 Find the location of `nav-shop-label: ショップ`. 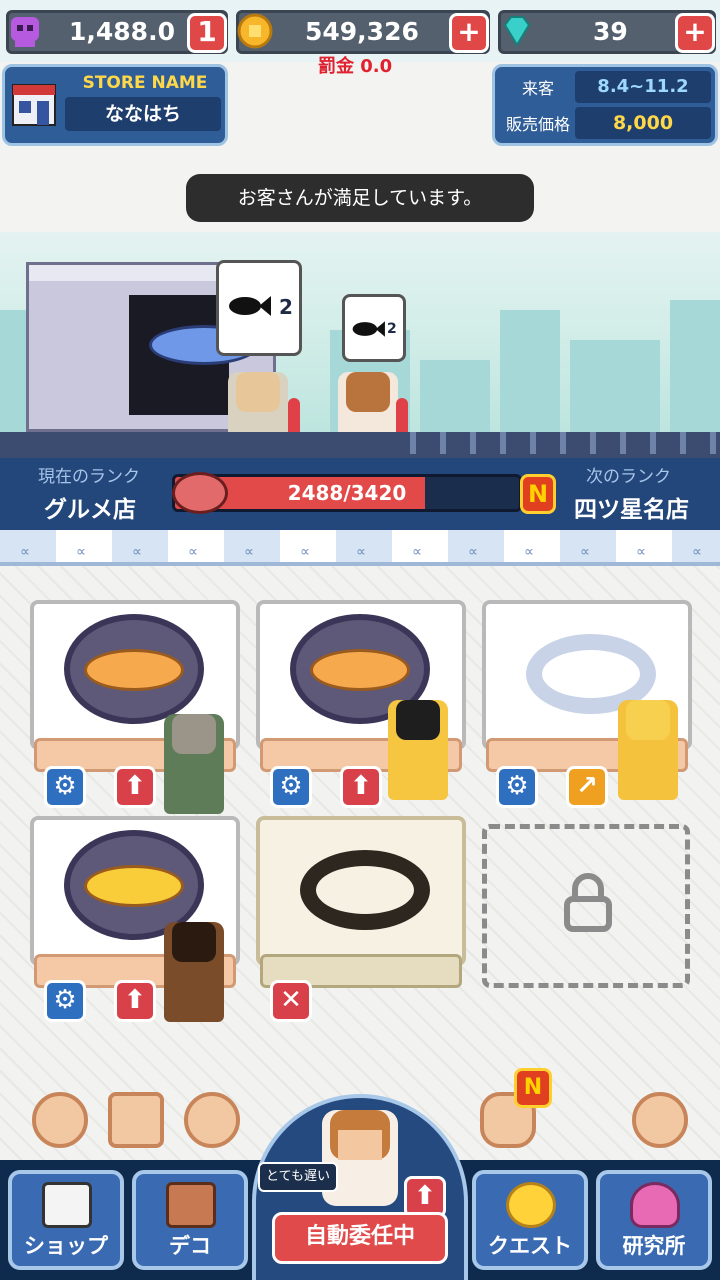

nav-shop-label: ショップ is located at coordinates (66, 1246).